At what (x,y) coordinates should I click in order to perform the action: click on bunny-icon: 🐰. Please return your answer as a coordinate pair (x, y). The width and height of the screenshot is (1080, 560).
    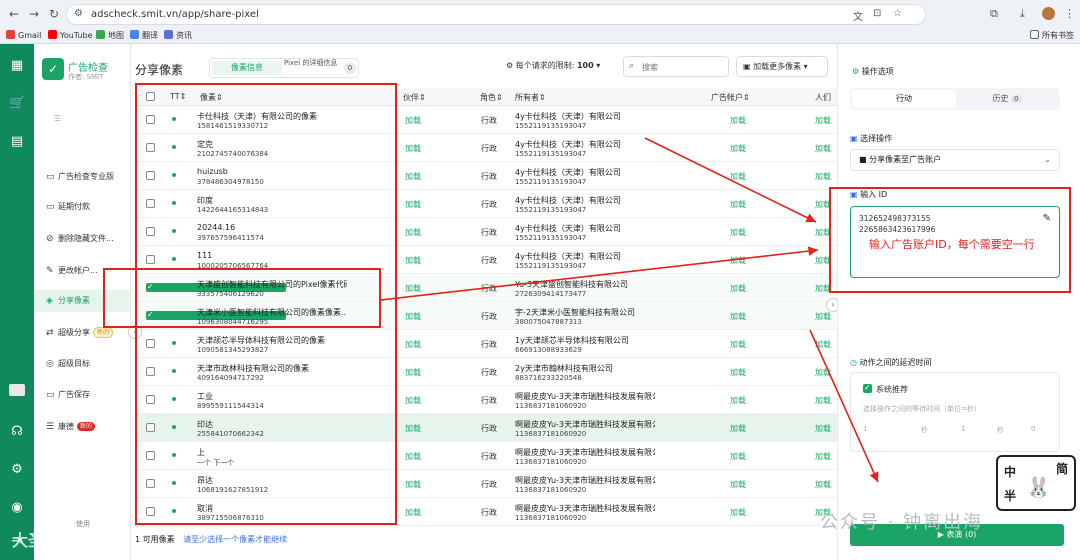
    Looking at the image, I should click on (1038, 487).